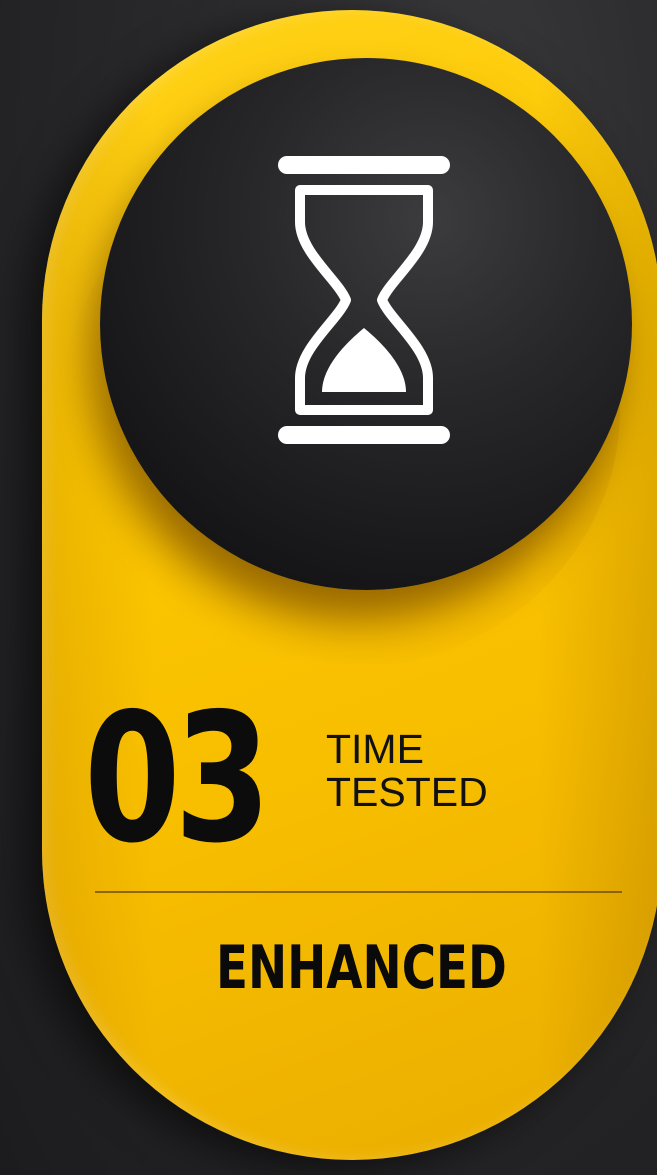 This screenshot has width=657, height=1175. I want to click on step-number: 03, so click(177, 778).